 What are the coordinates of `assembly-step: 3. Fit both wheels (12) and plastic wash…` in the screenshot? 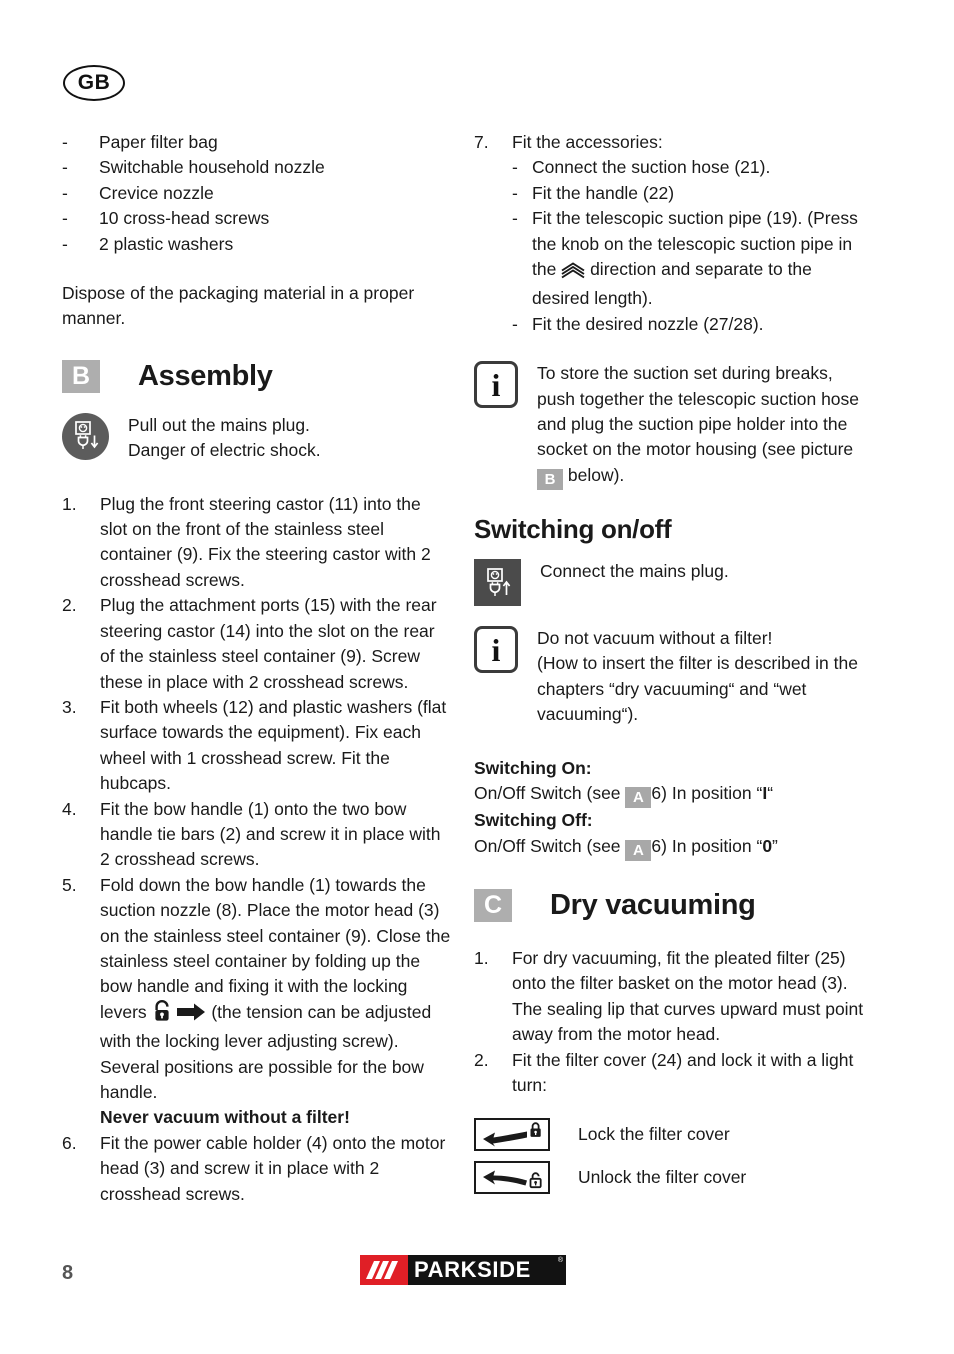 It's located at (257, 746).